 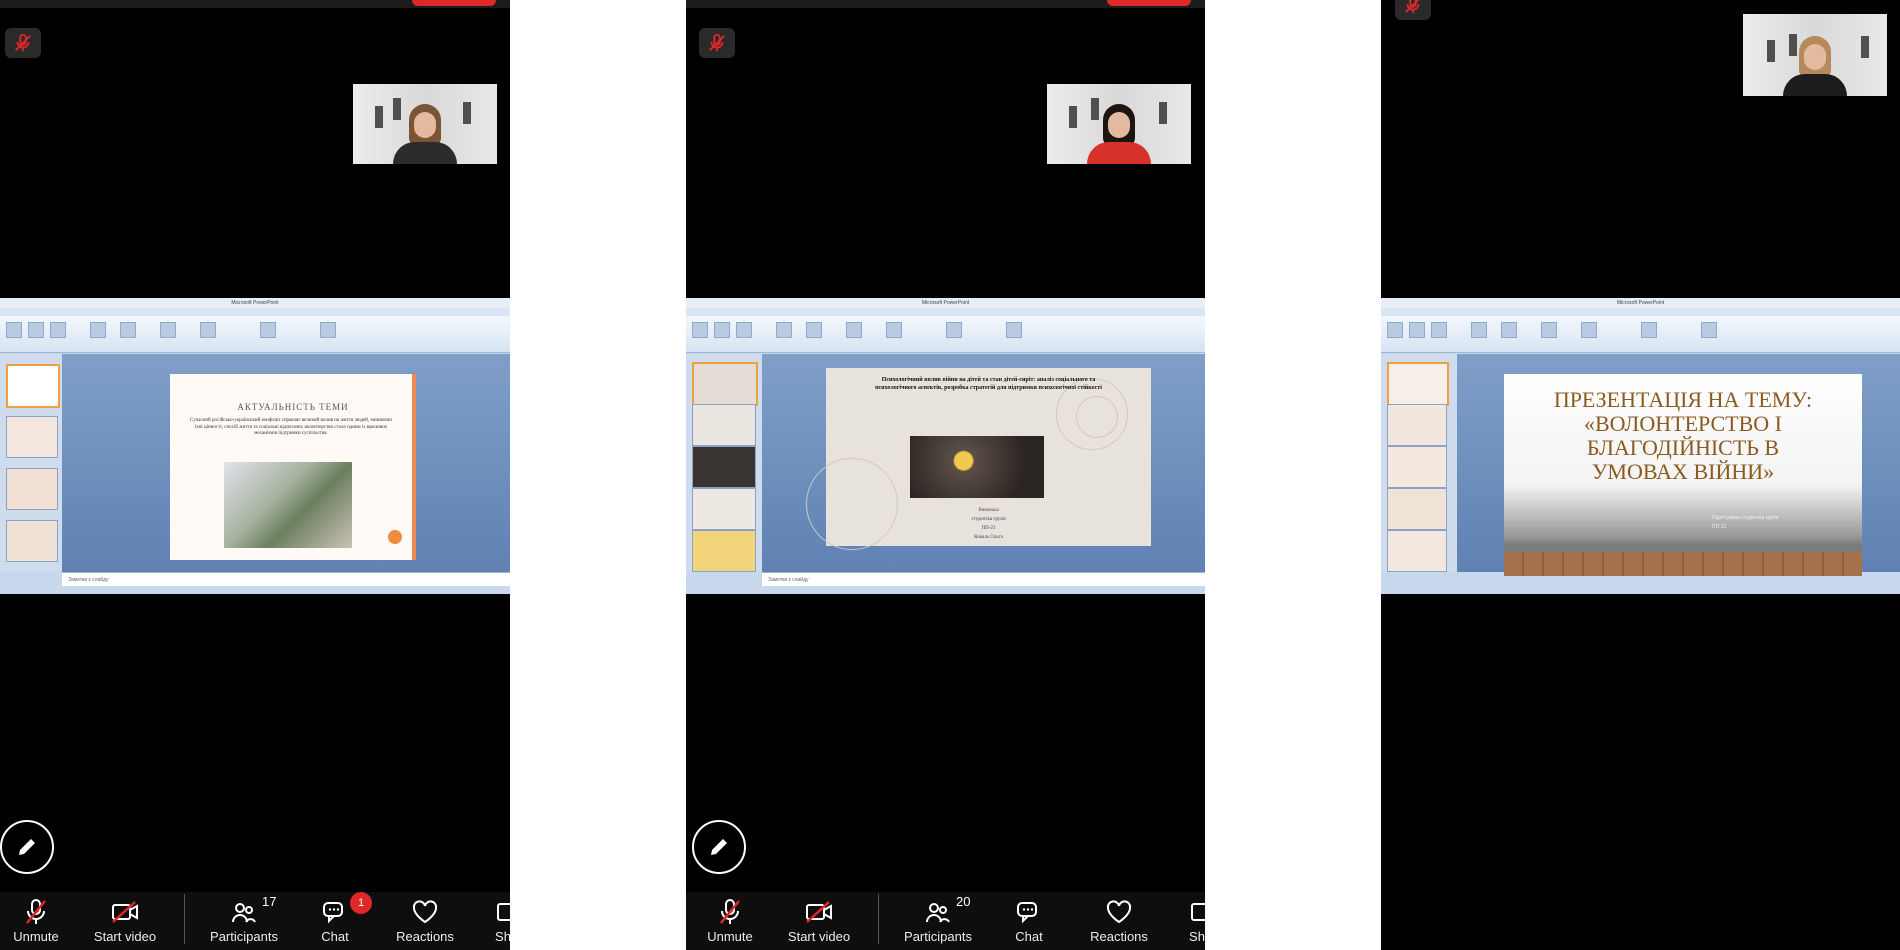 I want to click on chat-unread-badge: 1, so click(x=361, y=903).